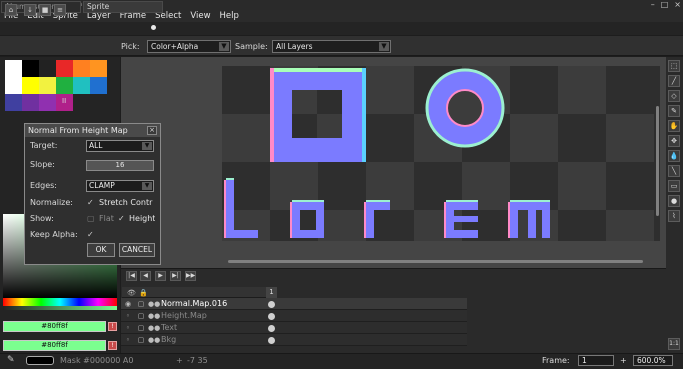 This screenshot has height=369, width=683. I want to click on zoom-reset-badge: 1:1, so click(674, 344).